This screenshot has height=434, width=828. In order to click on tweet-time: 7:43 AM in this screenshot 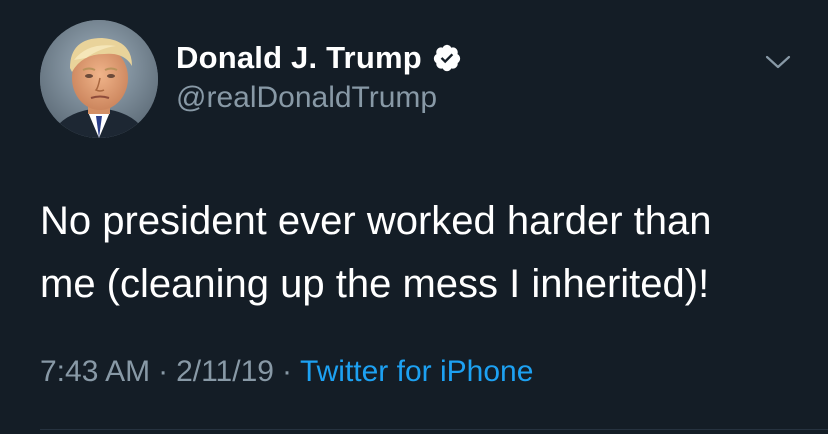, I will do `click(95, 372)`.